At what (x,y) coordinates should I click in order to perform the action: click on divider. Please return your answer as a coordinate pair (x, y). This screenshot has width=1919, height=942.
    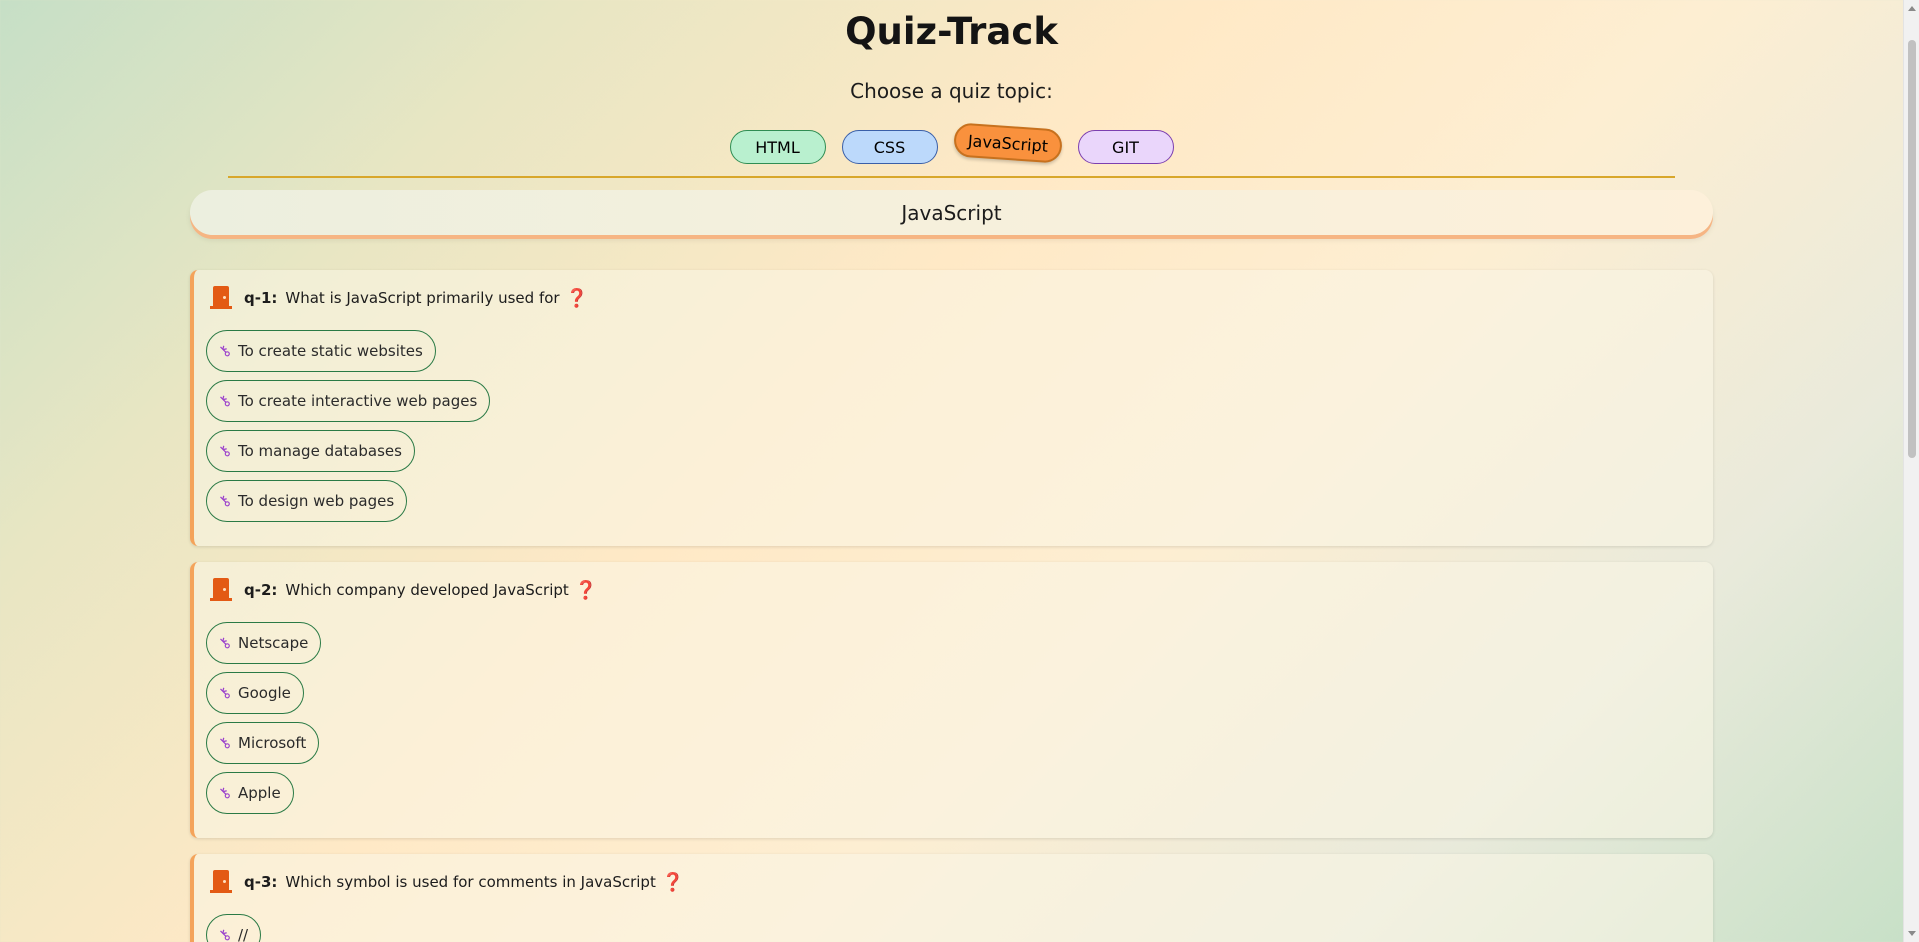
    Looking at the image, I should click on (951, 177).